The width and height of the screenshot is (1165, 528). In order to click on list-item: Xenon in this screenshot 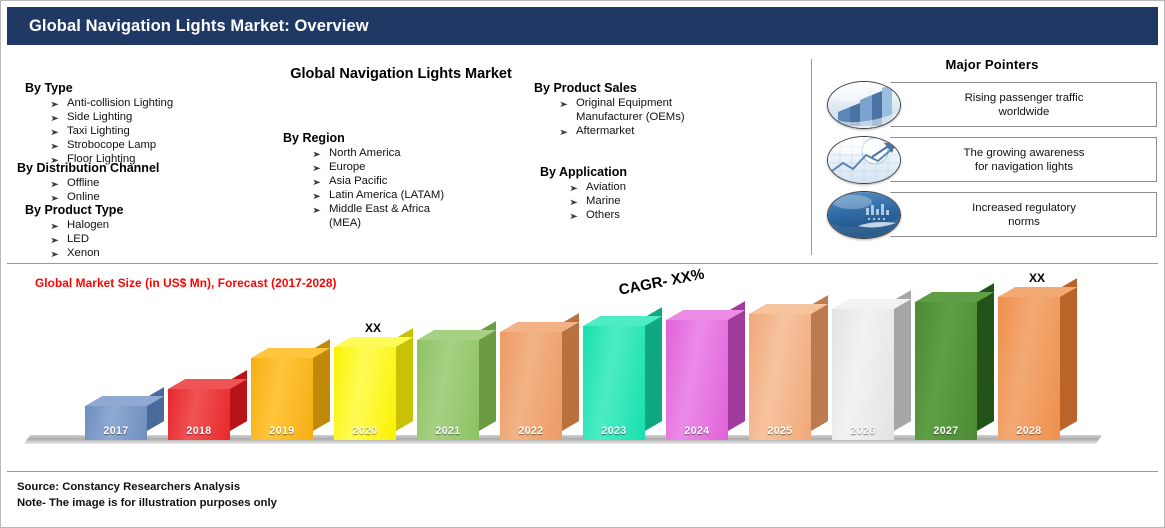, I will do `click(163, 253)`.